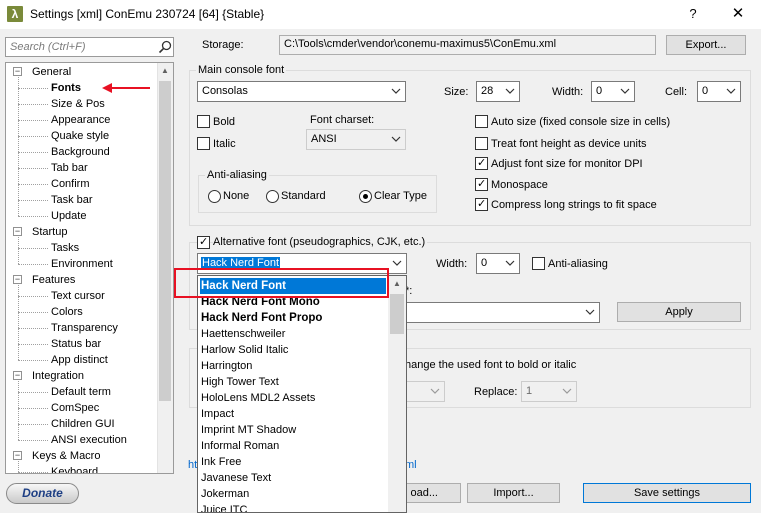 Image resolution: width=761 pixels, height=513 pixels. Describe the element at coordinates (481, 121) in the screenshot. I see `auto-size-checkbox` at that location.